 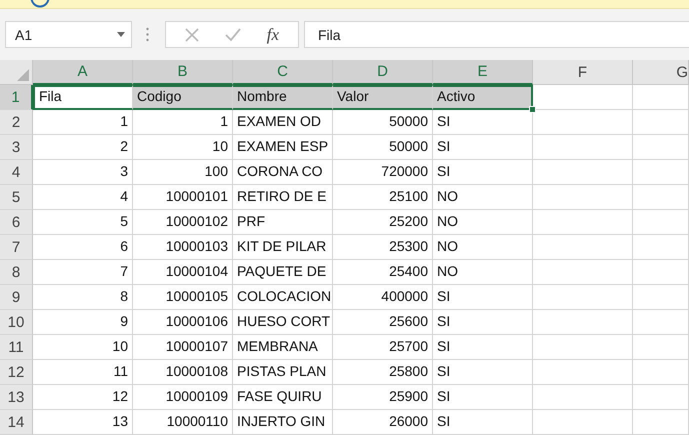 I want to click on row-header: 12, so click(x=16, y=372).